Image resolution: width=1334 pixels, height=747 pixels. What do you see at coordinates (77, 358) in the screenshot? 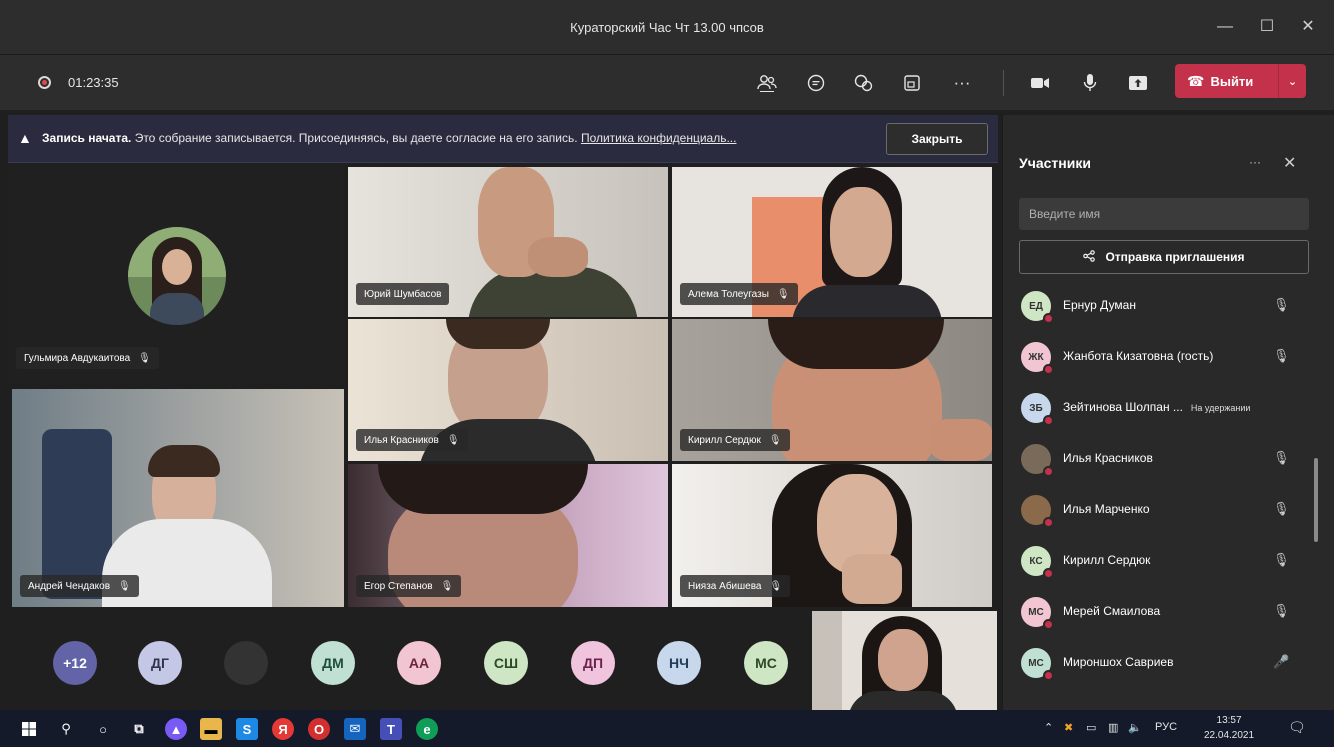
I see `participant-name: Гульмира Авдукаитова` at bounding box center [77, 358].